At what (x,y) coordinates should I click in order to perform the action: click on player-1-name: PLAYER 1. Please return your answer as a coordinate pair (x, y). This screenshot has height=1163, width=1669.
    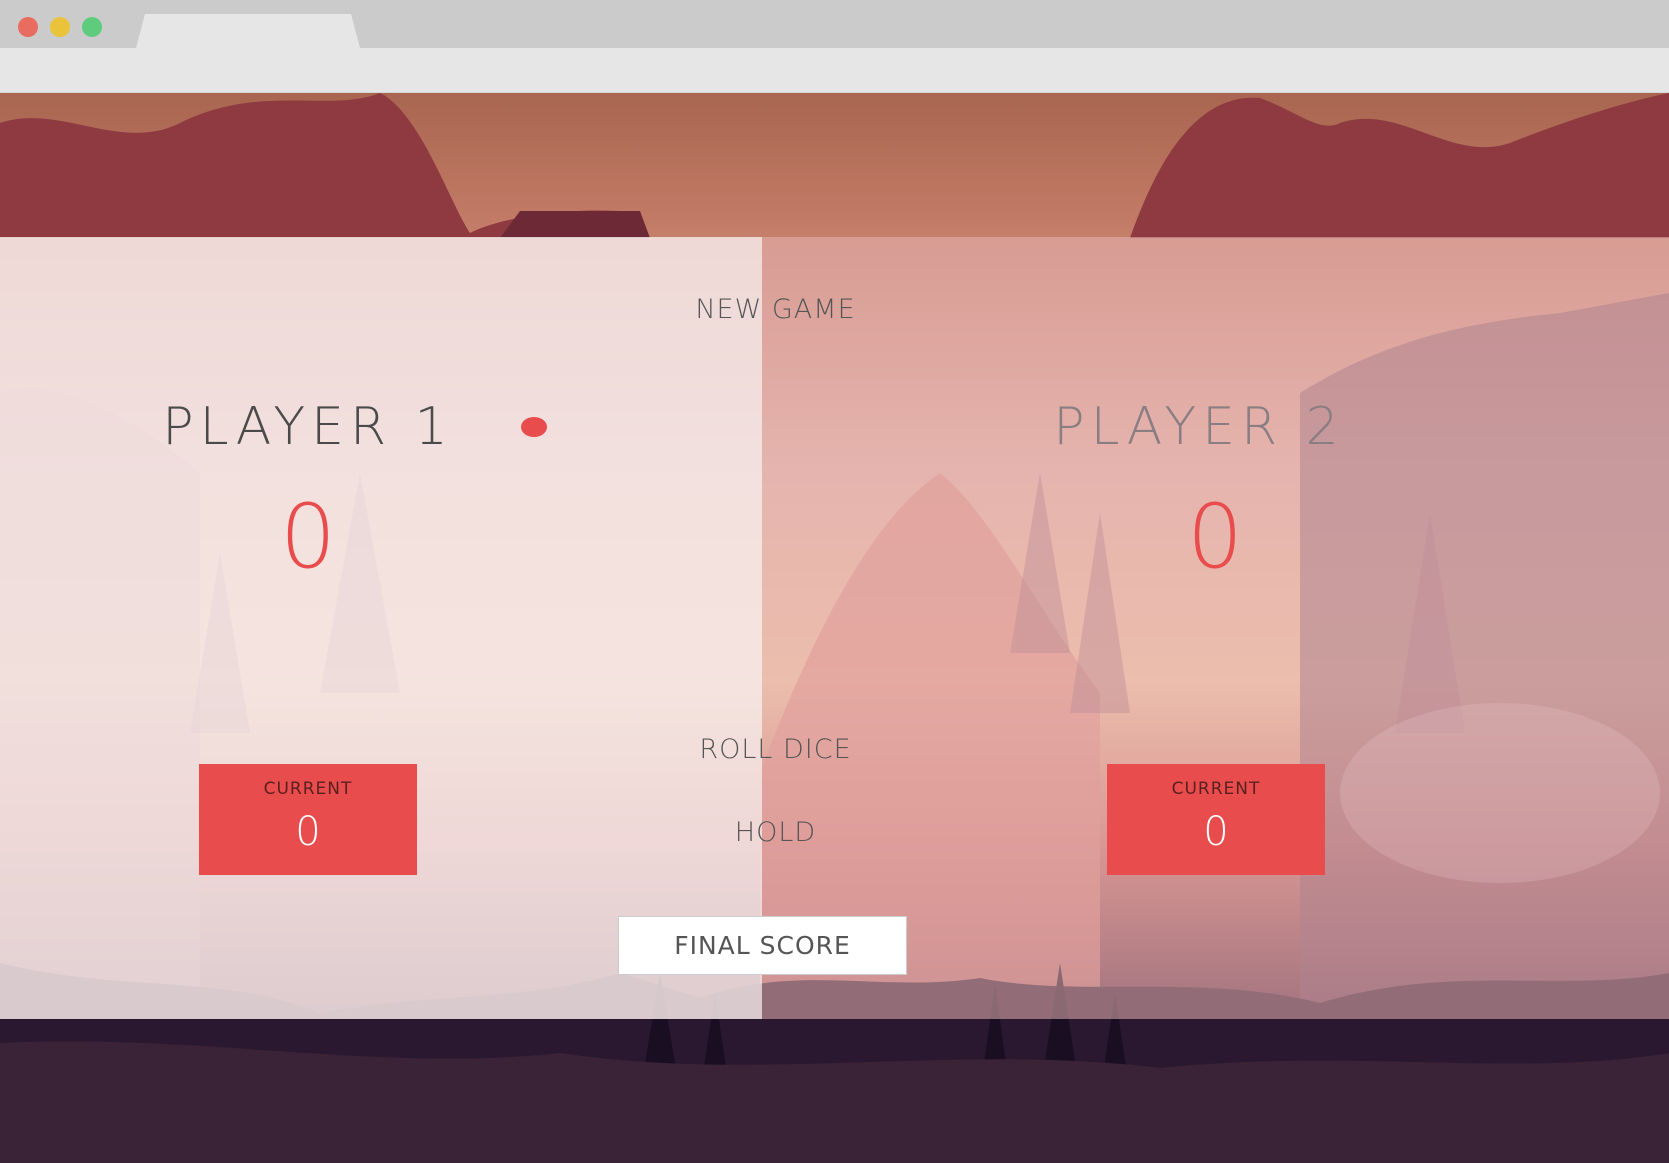
    Looking at the image, I should click on (308, 427).